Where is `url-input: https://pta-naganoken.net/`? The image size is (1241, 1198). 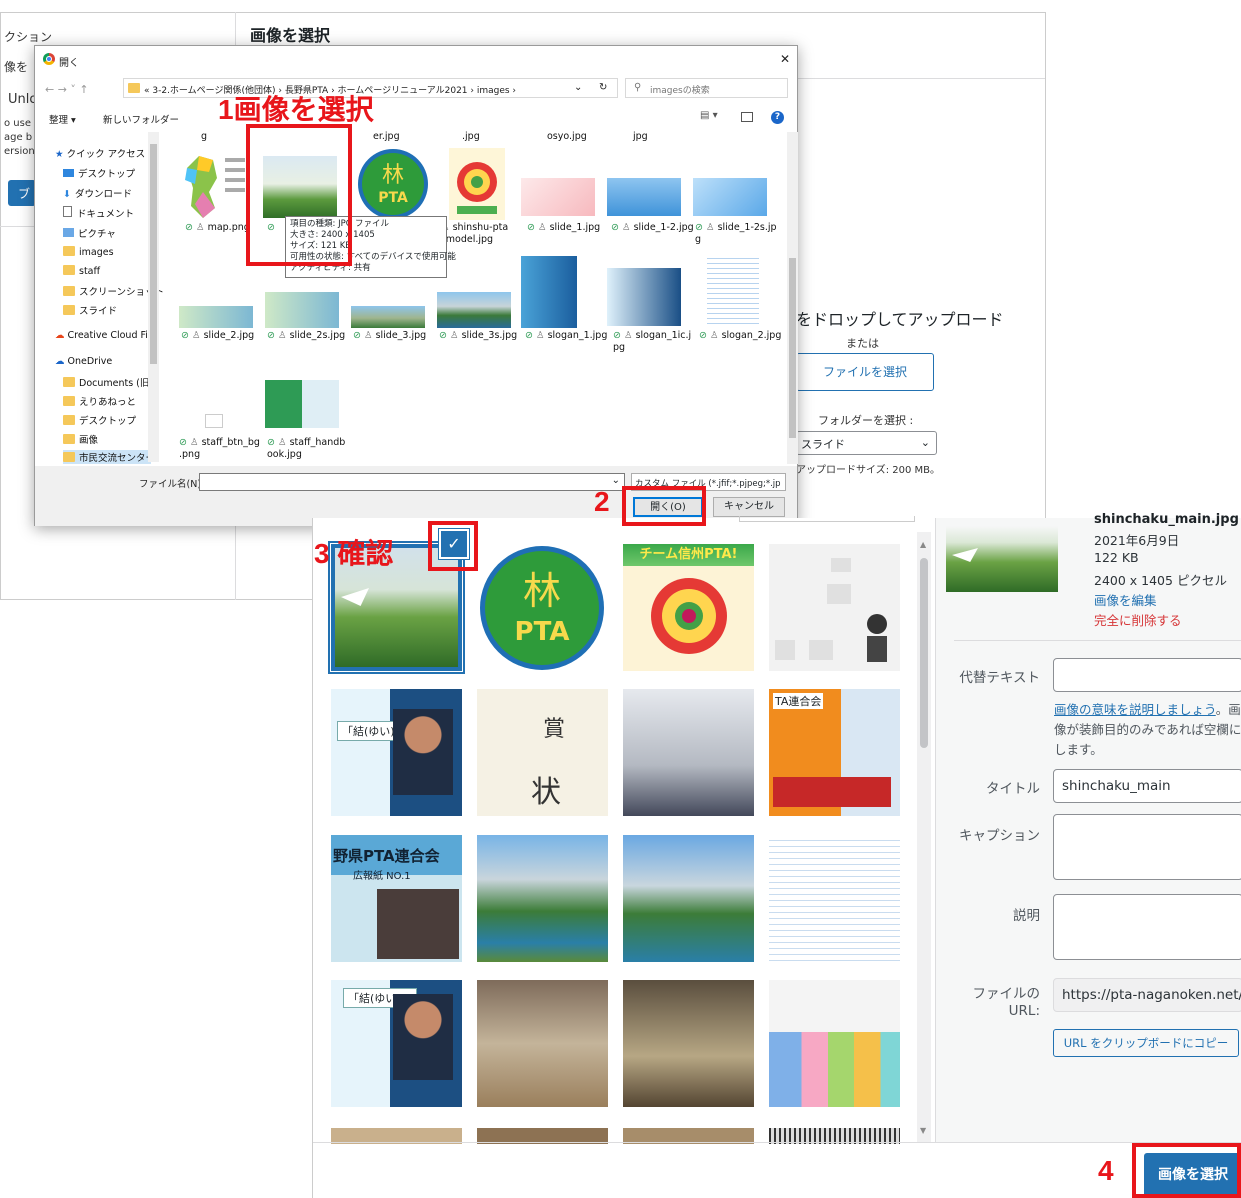 url-input: https://pta-naganoken.net/ is located at coordinates (1147, 995).